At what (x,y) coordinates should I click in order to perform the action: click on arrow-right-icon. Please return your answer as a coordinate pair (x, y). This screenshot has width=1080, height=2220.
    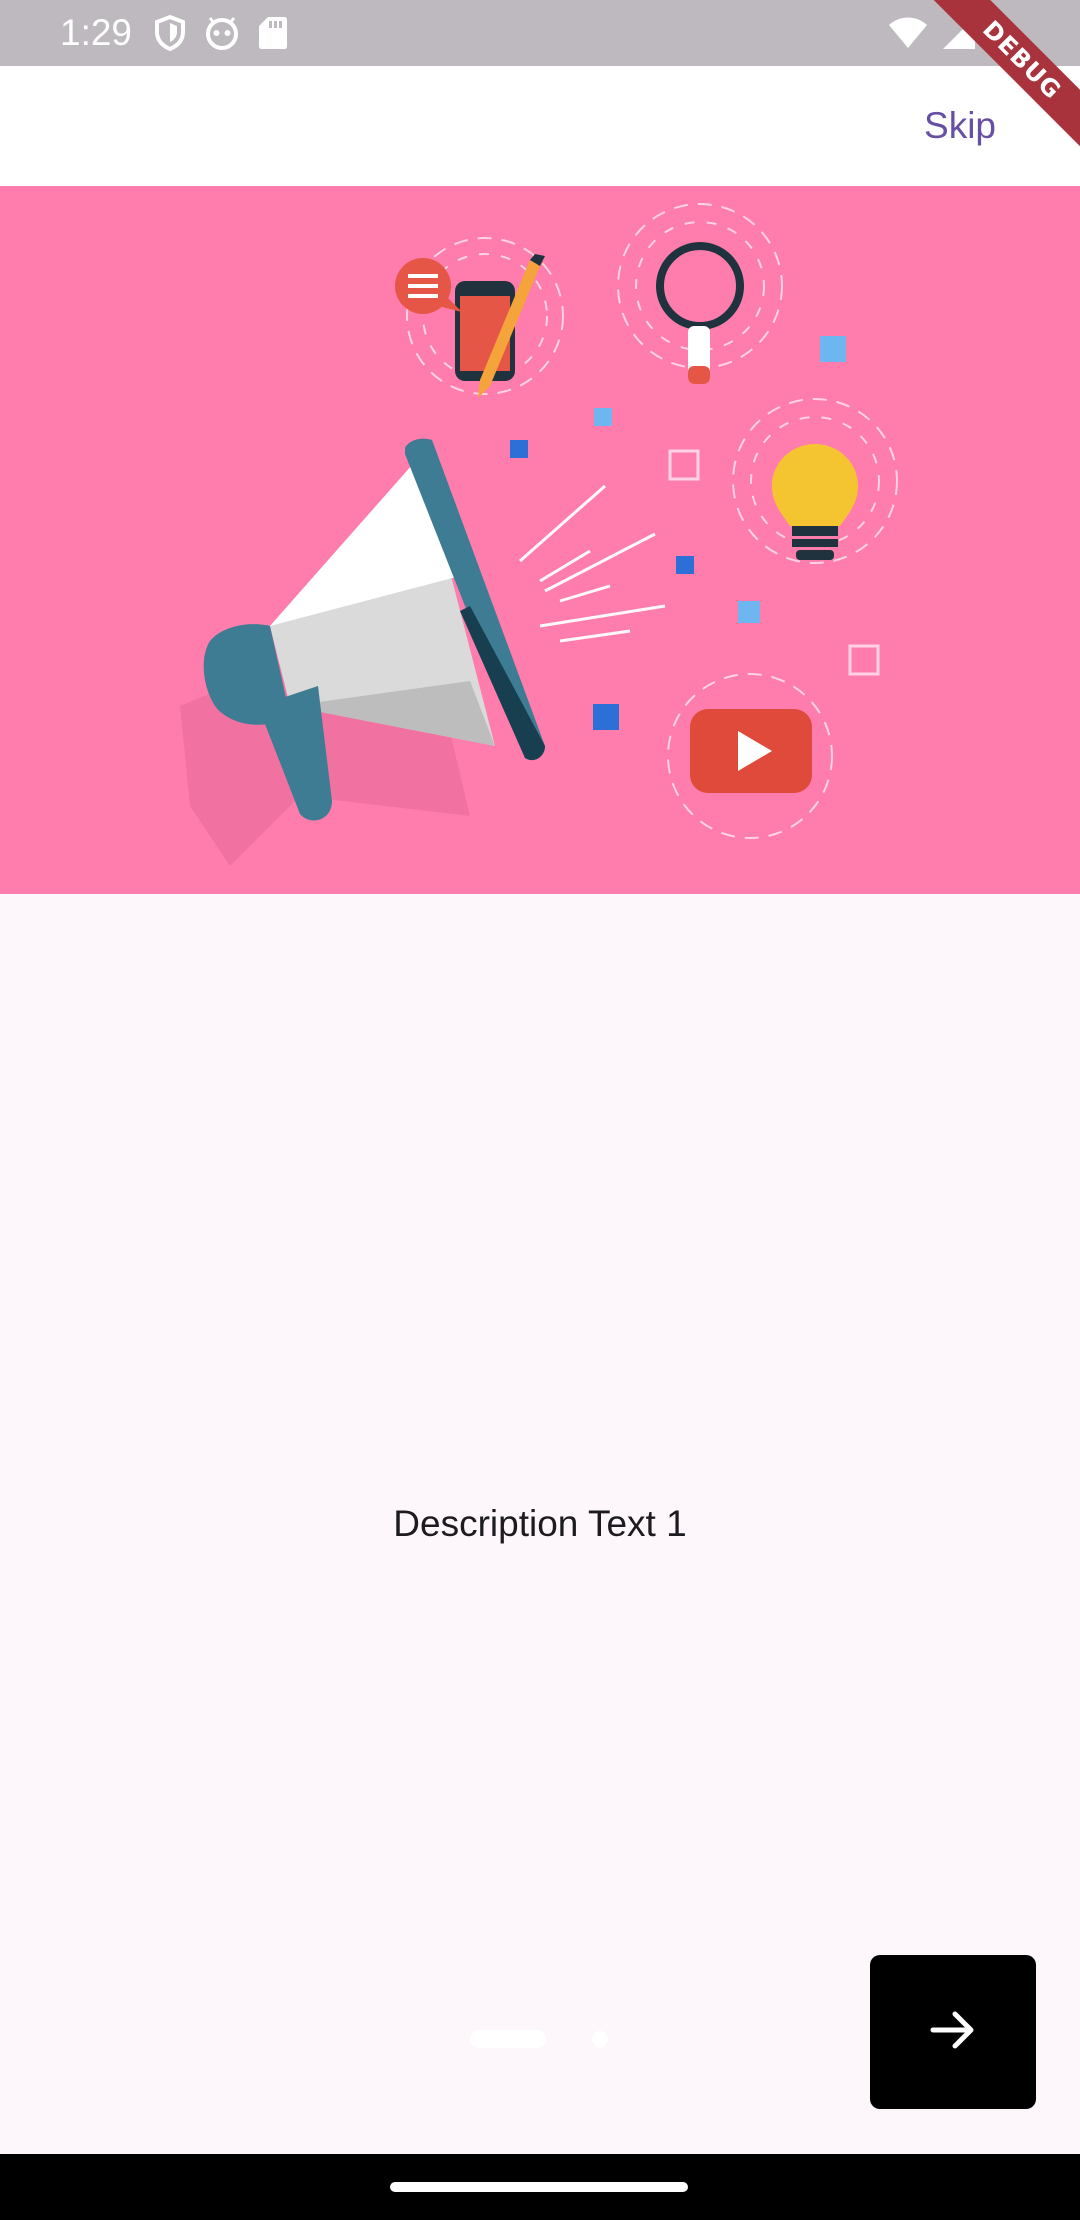
    Looking at the image, I should click on (953, 2032).